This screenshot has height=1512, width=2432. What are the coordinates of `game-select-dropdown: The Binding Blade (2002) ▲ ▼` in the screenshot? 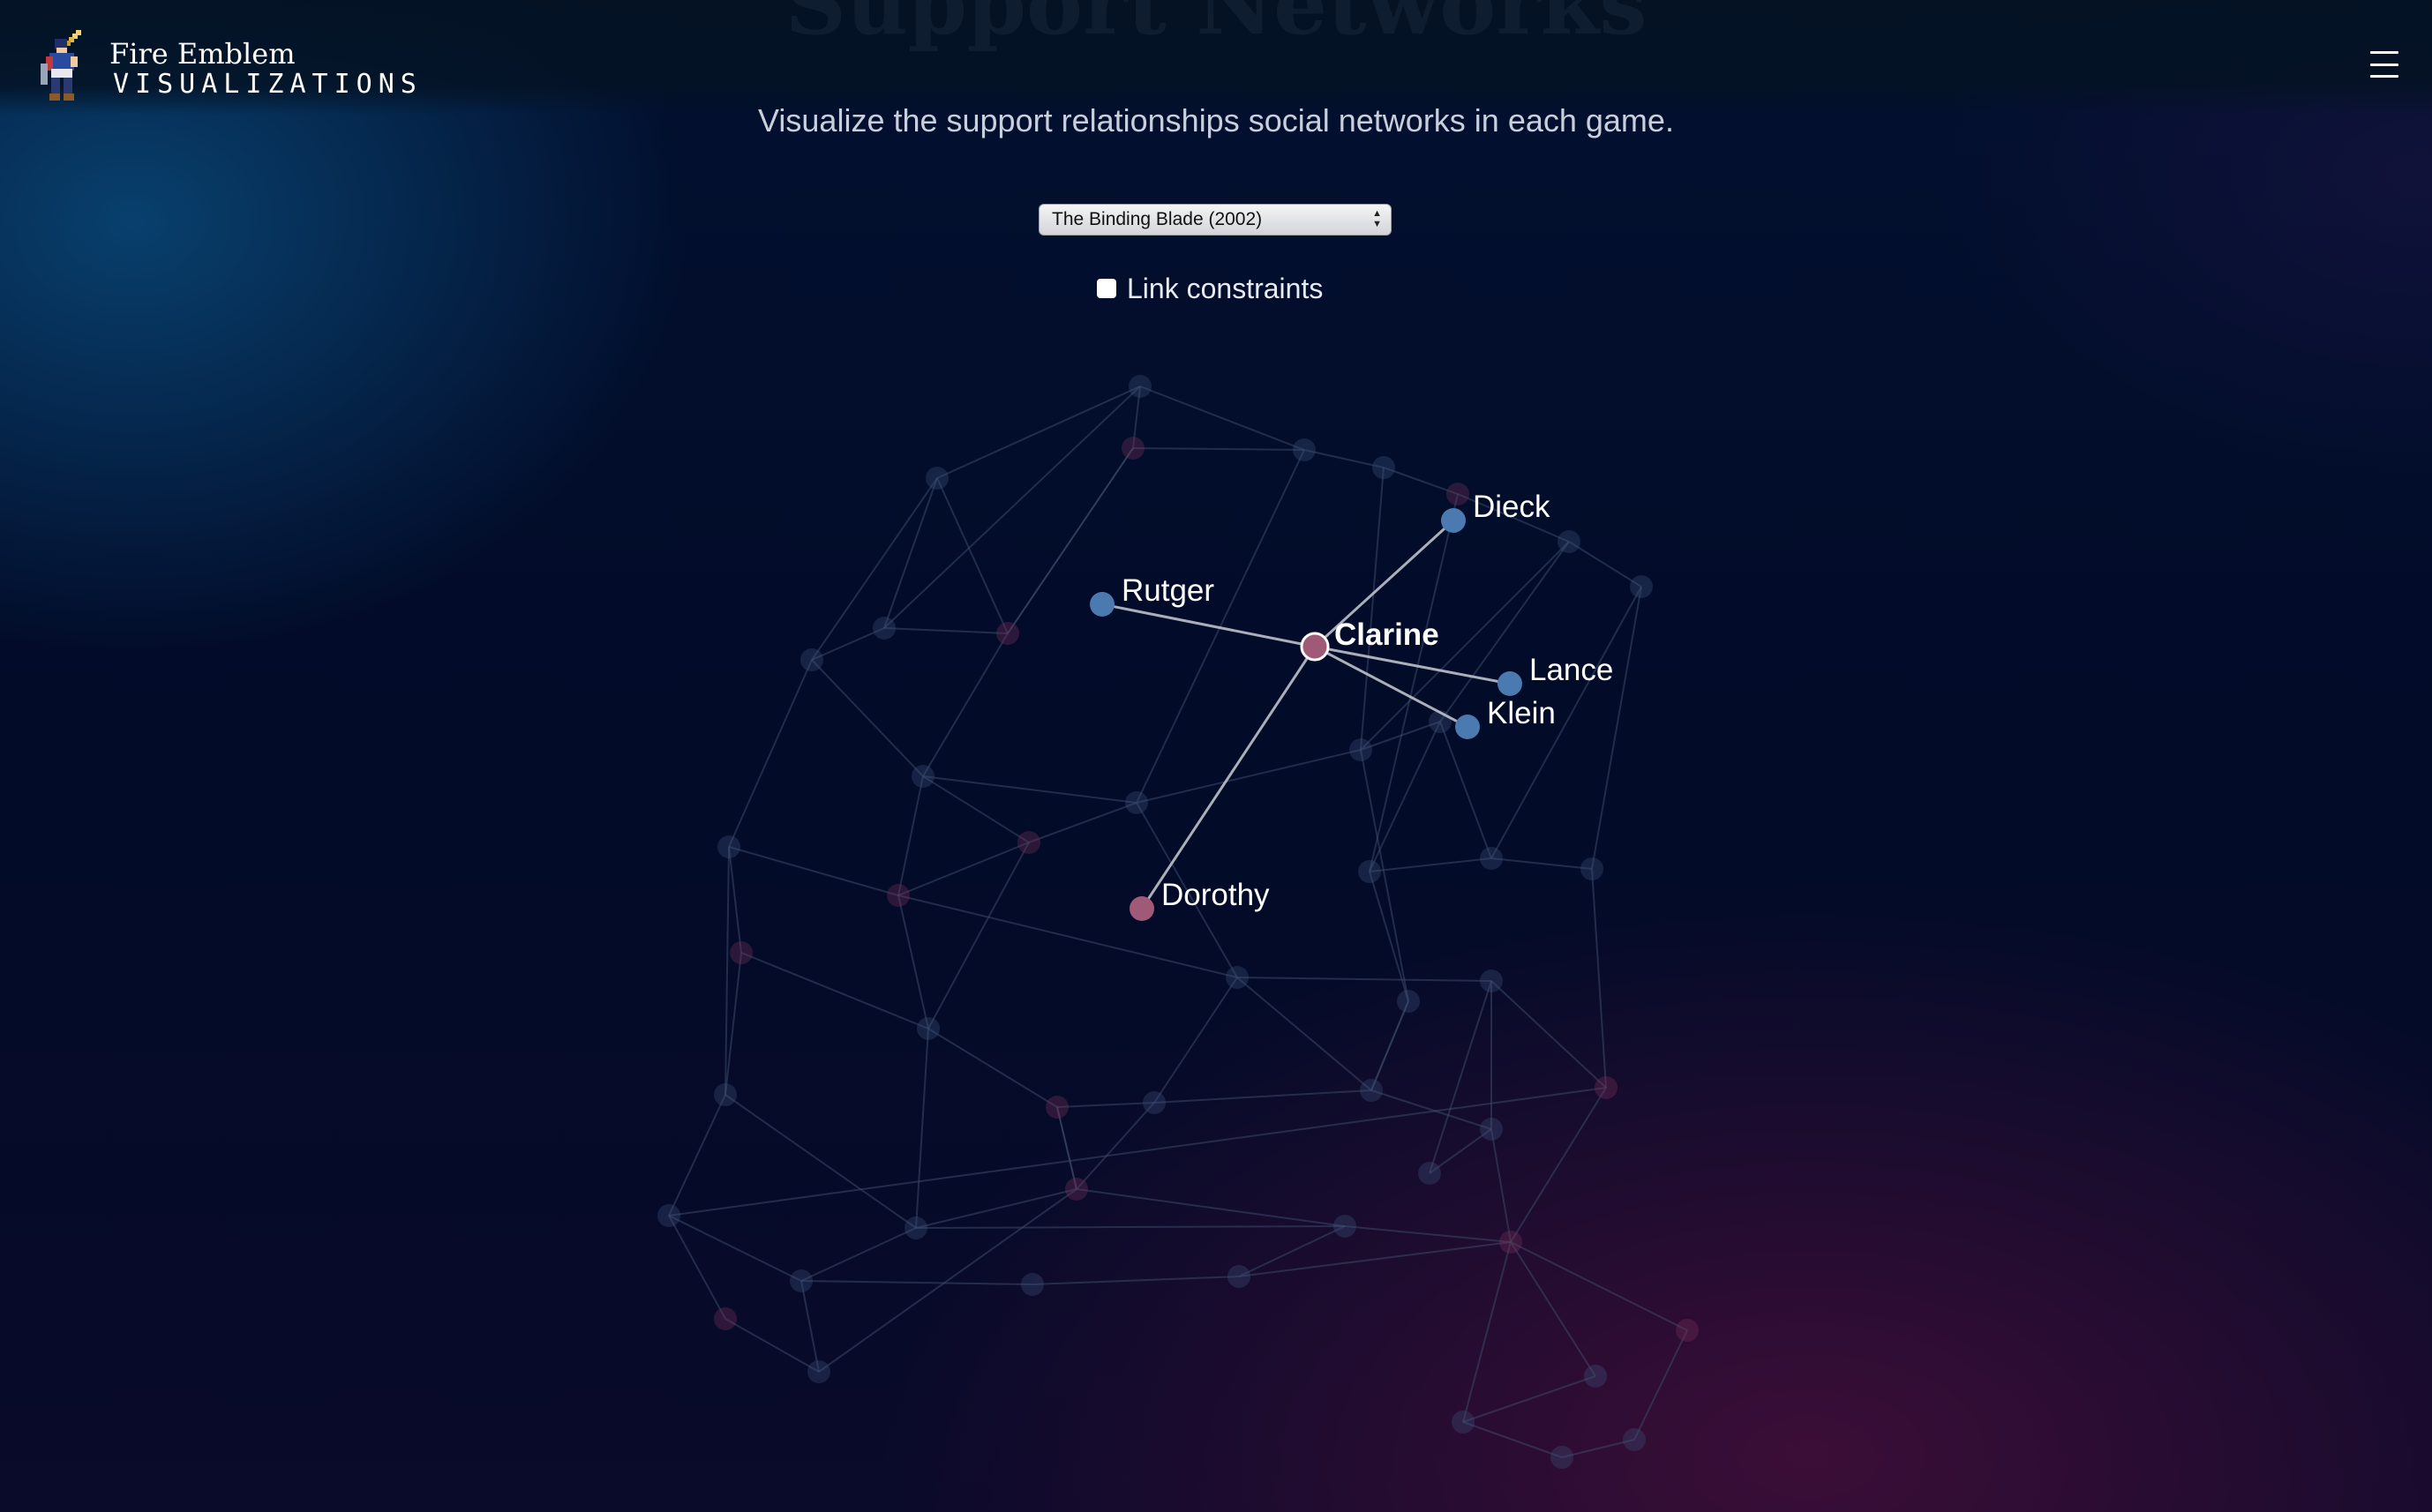 It's located at (1215, 220).